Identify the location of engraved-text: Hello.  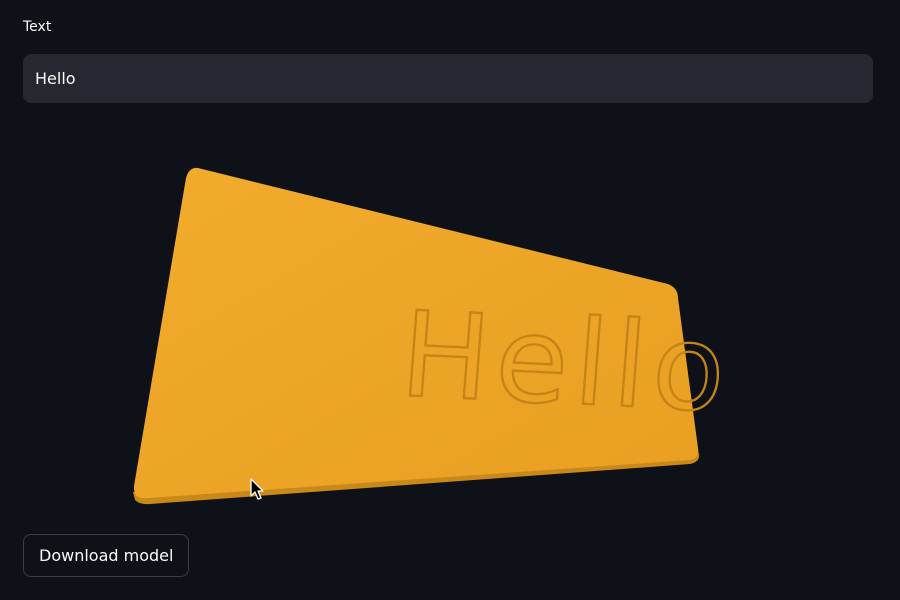
(566, 362).